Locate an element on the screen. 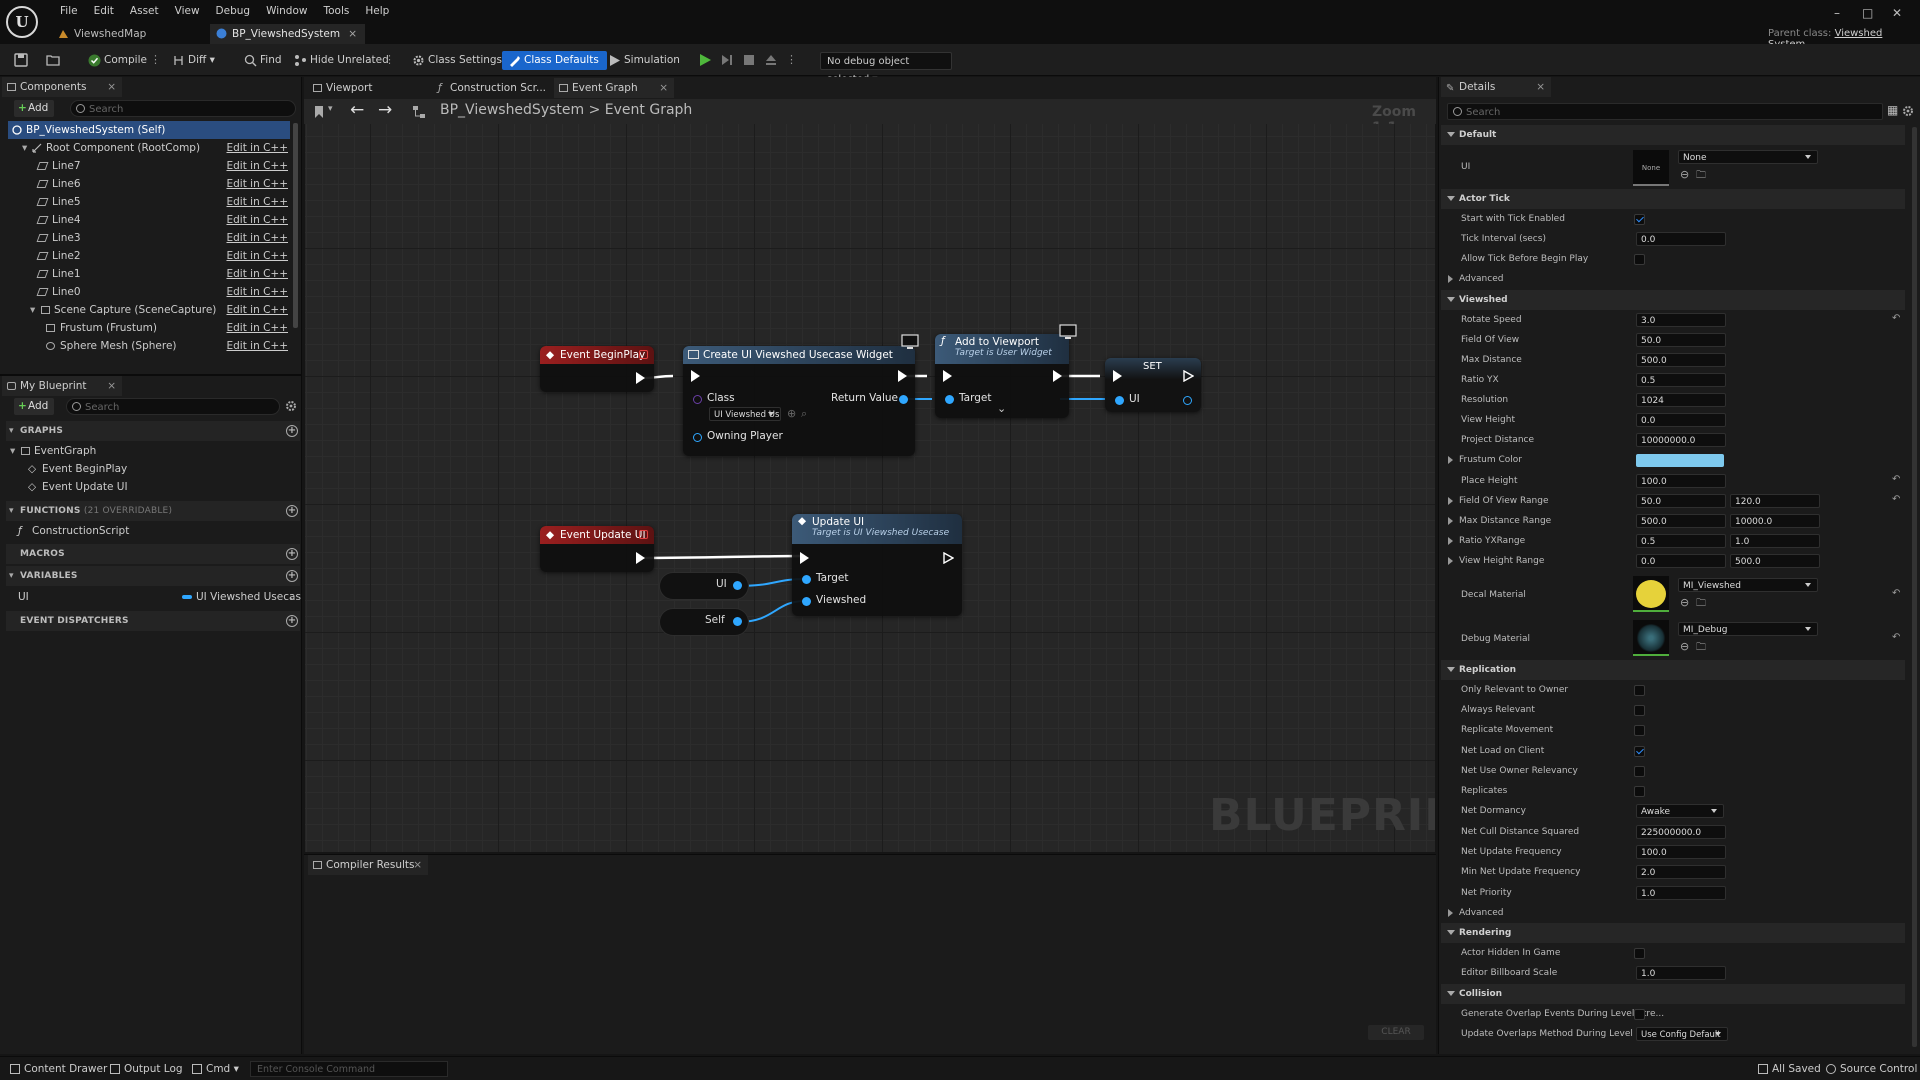 The image size is (1920, 1080). allow-tick-checkbox is located at coordinates (1639, 259).